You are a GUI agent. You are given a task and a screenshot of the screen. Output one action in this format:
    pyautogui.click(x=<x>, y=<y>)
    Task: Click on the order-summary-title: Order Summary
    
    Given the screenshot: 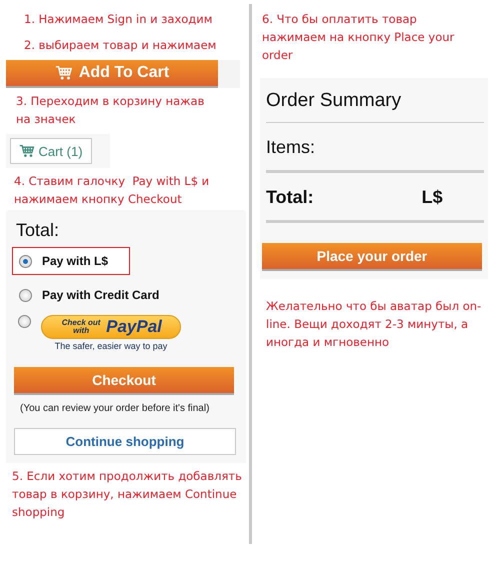 What is the action you would take?
    pyautogui.click(x=375, y=106)
    